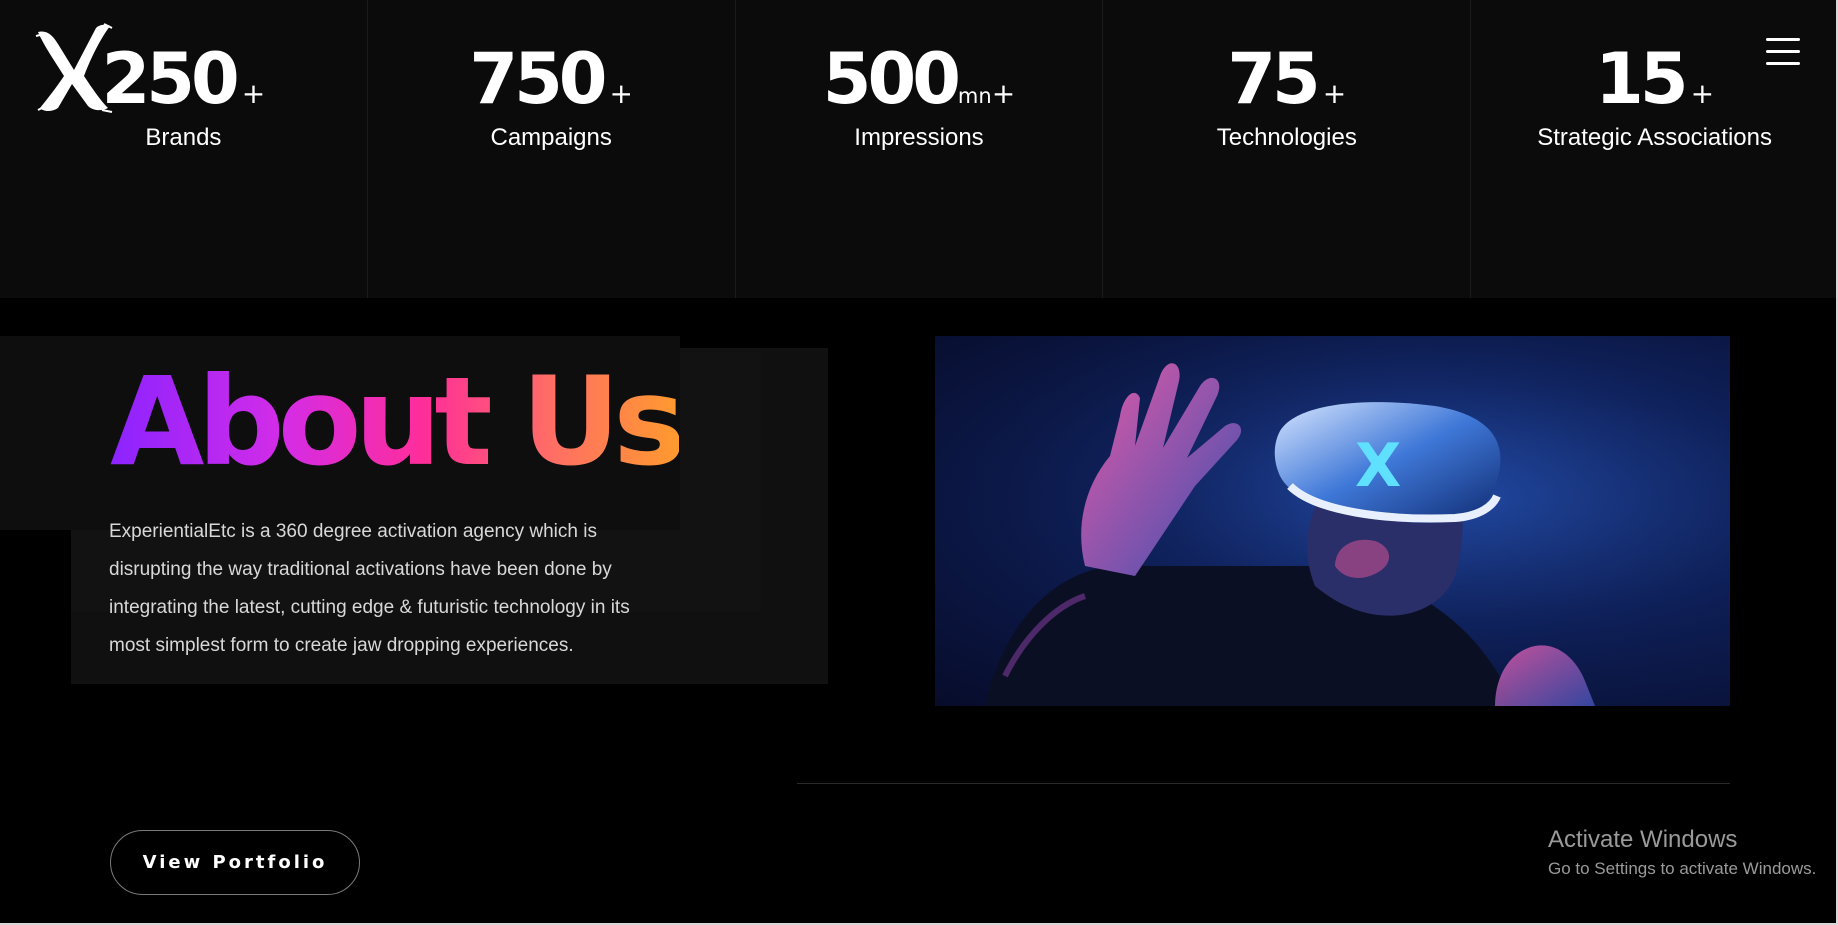  What do you see at coordinates (1378, 466) in the screenshot?
I see `svg-text: X` at bounding box center [1378, 466].